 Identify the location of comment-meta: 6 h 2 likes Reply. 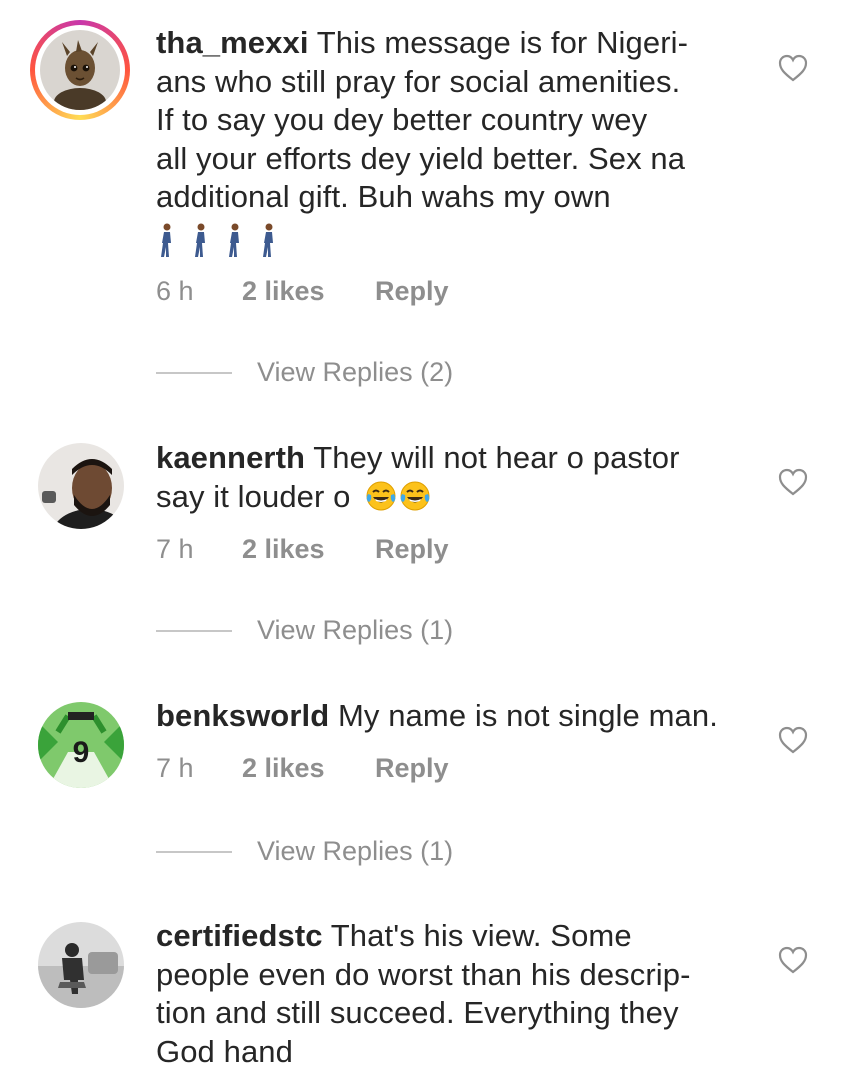
(302, 291).